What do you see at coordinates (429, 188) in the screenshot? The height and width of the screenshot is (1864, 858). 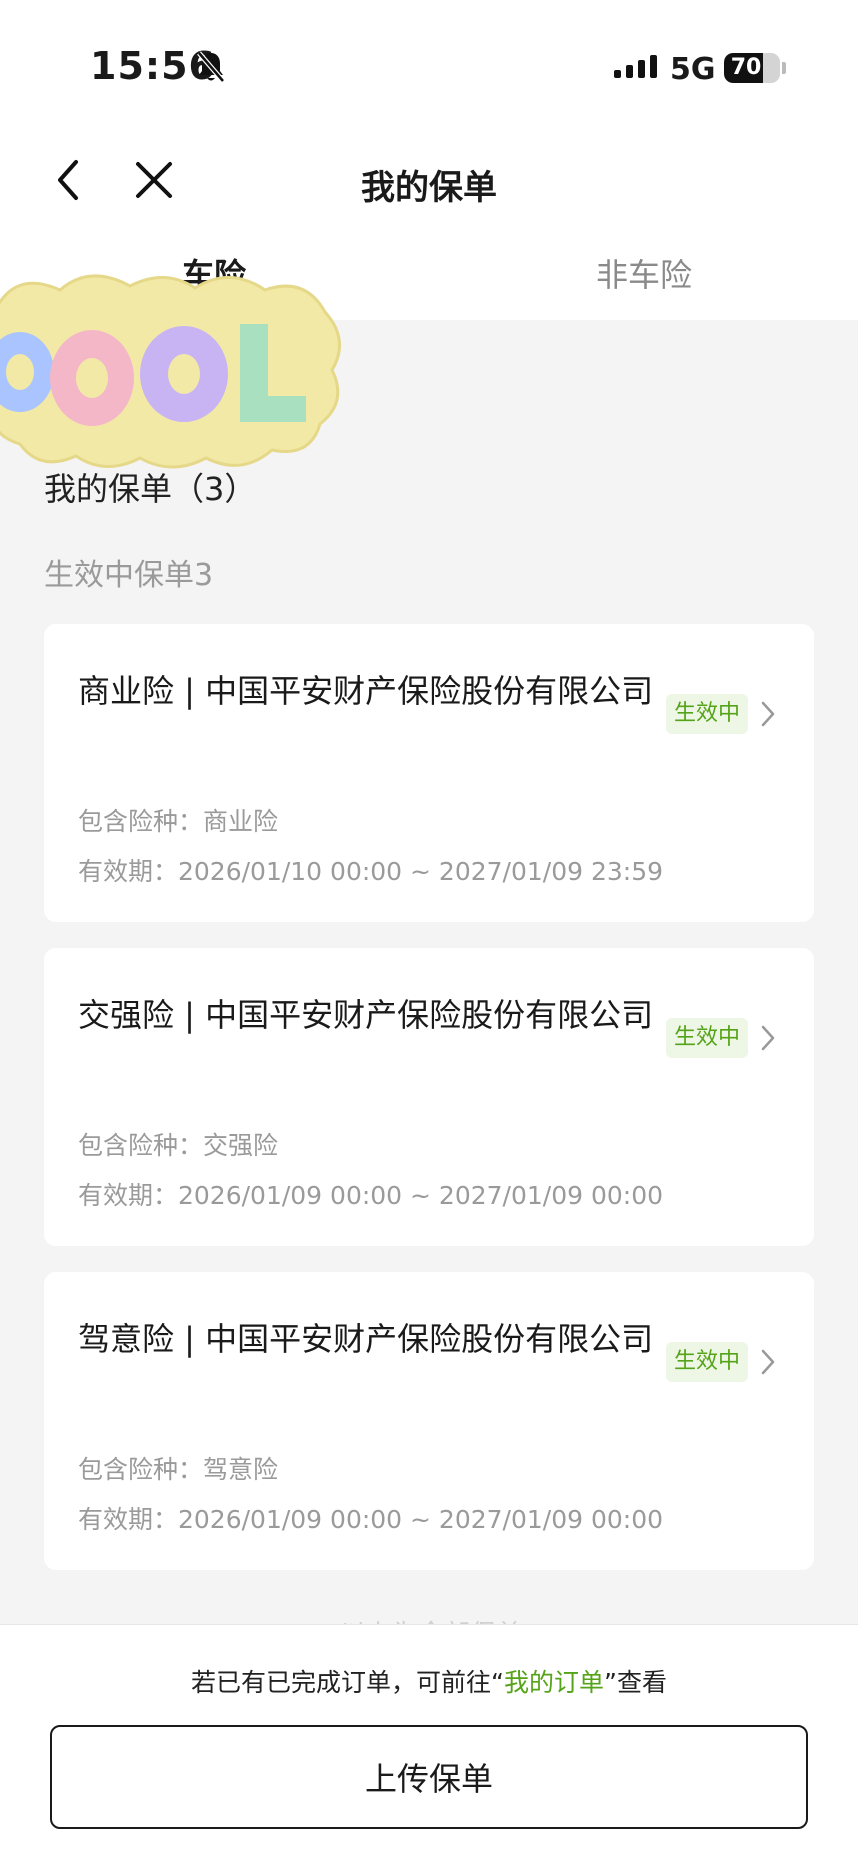 I see `page-title: 我的保单` at bounding box center [429, 188].